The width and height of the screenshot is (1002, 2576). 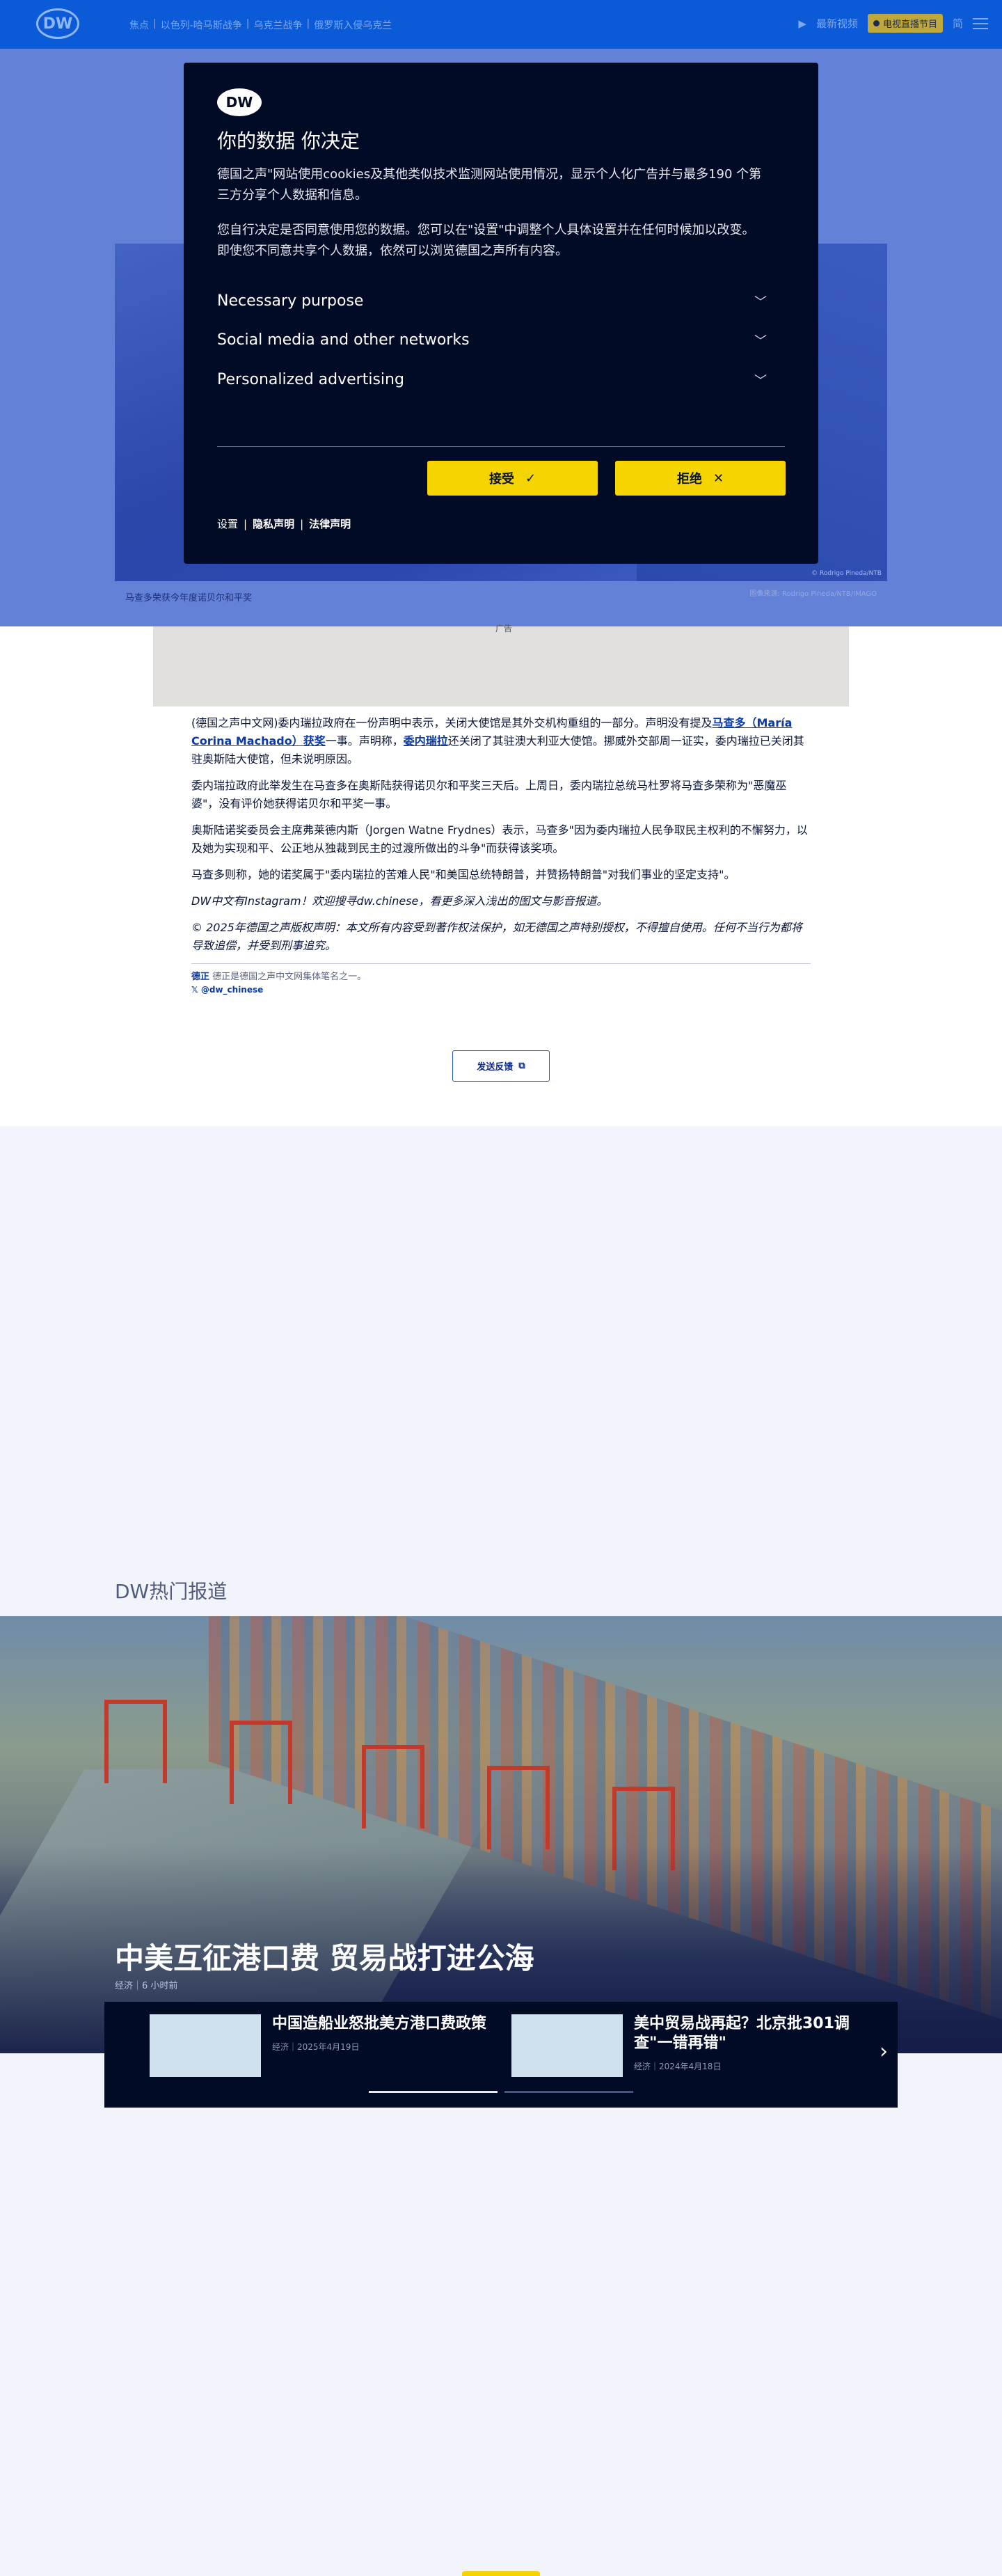 What do you see at coordinates (364, 741) in the screenshot?
I see `text-run: 一事。声明称，` at bounding box center [364, 741].